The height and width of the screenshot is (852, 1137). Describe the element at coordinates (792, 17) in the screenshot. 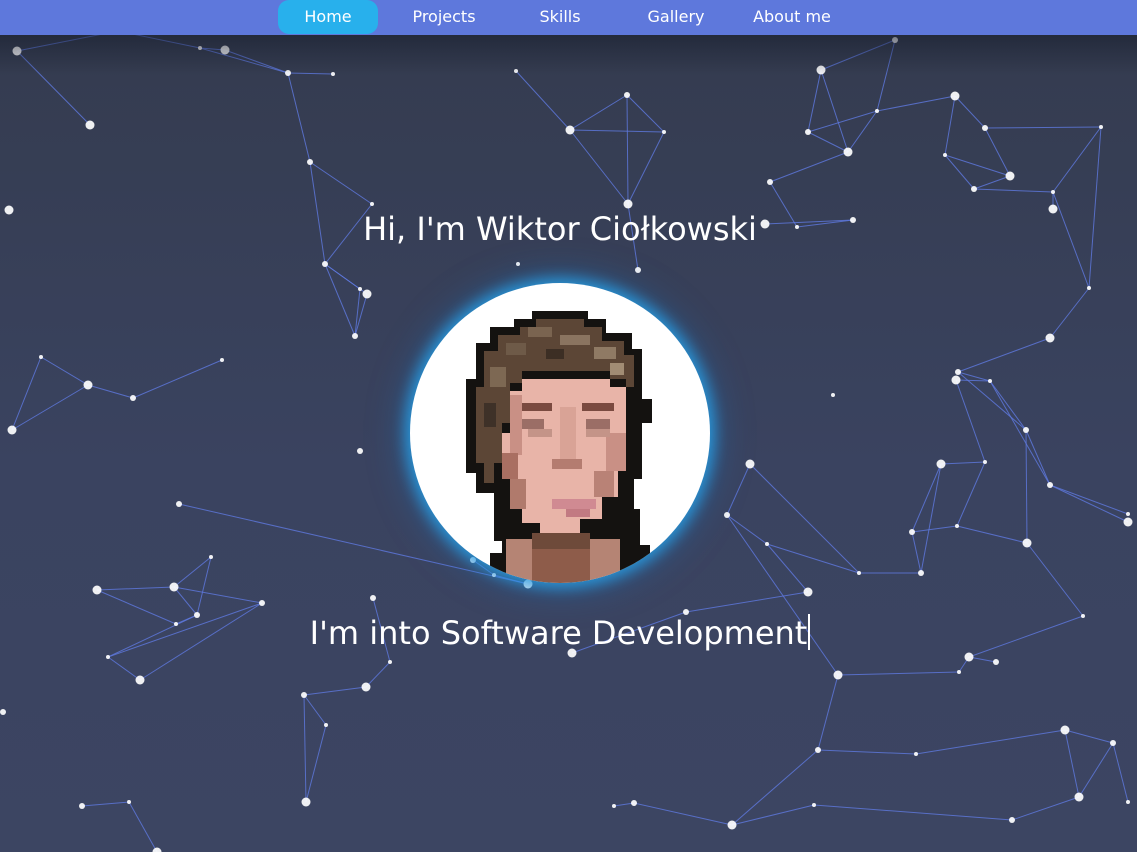

I see `nav-item-about-me: About me` at that location.